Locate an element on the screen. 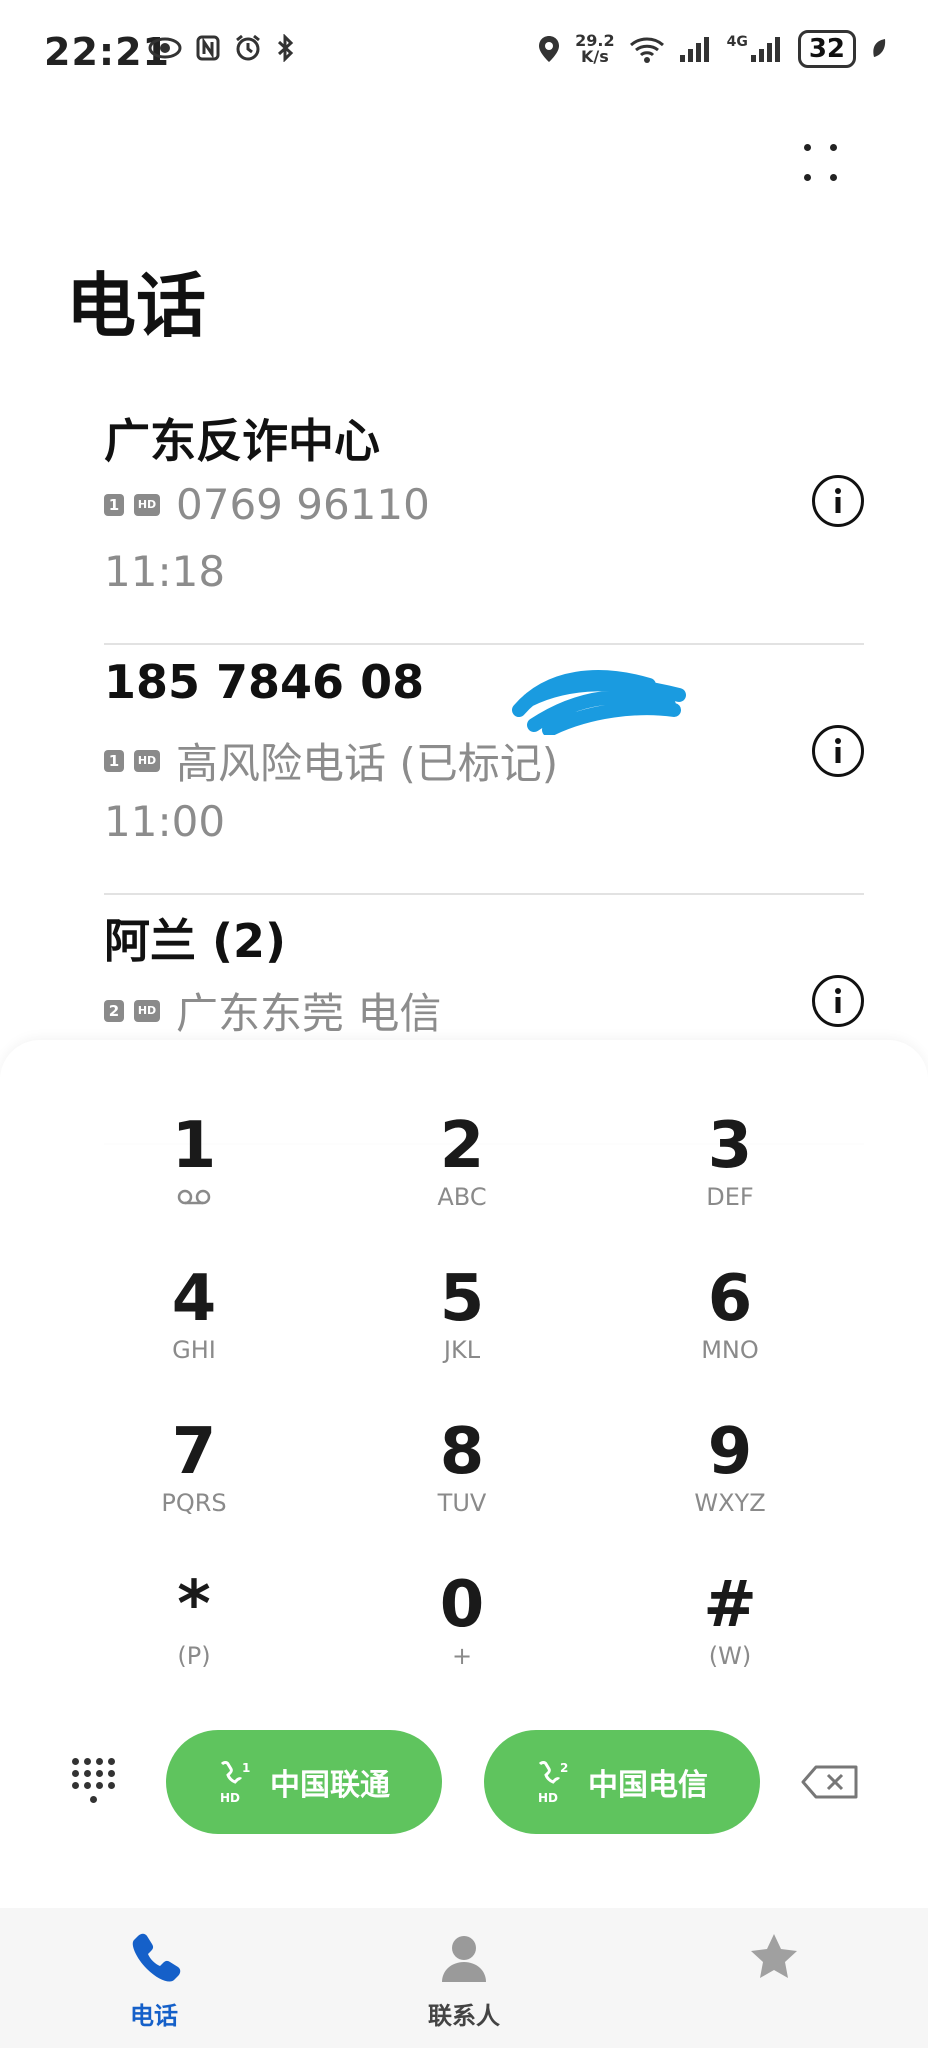  call-detail: 高风险电话 (已标记) is located at coordinates (367, 763).